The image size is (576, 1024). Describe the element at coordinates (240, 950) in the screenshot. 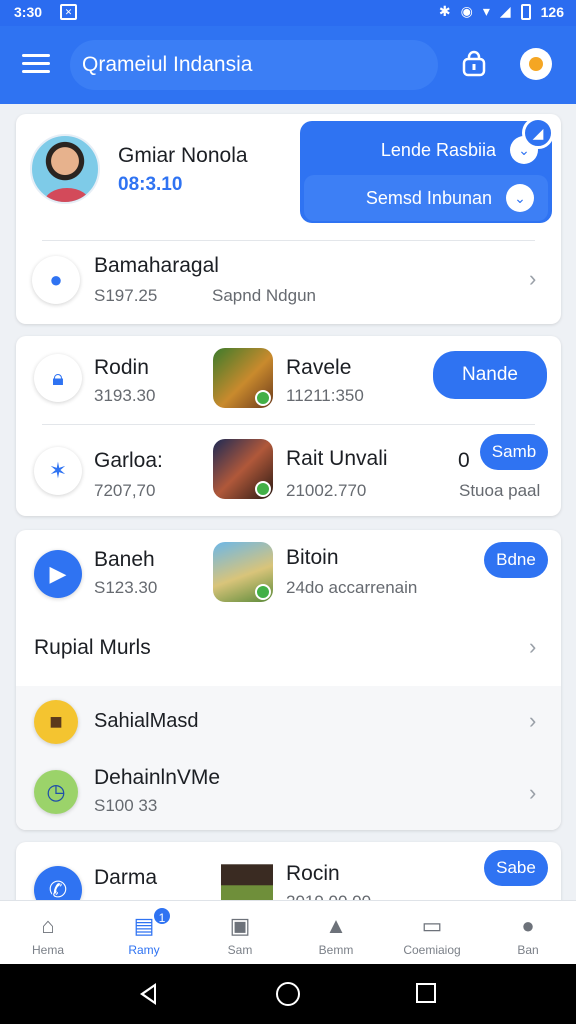

I see `tab-label: Sam` at that location.